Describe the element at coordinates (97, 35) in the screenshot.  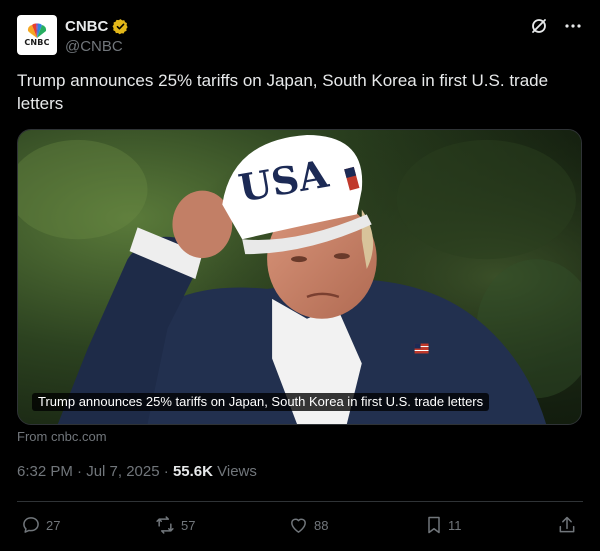
I see `author-names: CNBC @CNBC` at that location.